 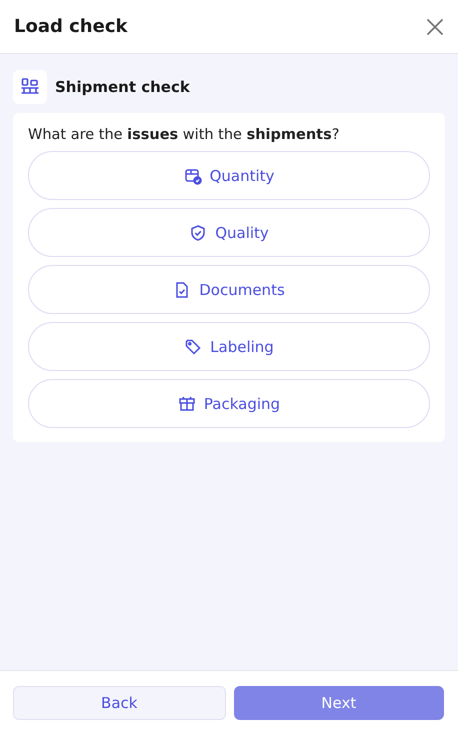 I want to click on section-title: Shipment check, so click(x=122, y=87).